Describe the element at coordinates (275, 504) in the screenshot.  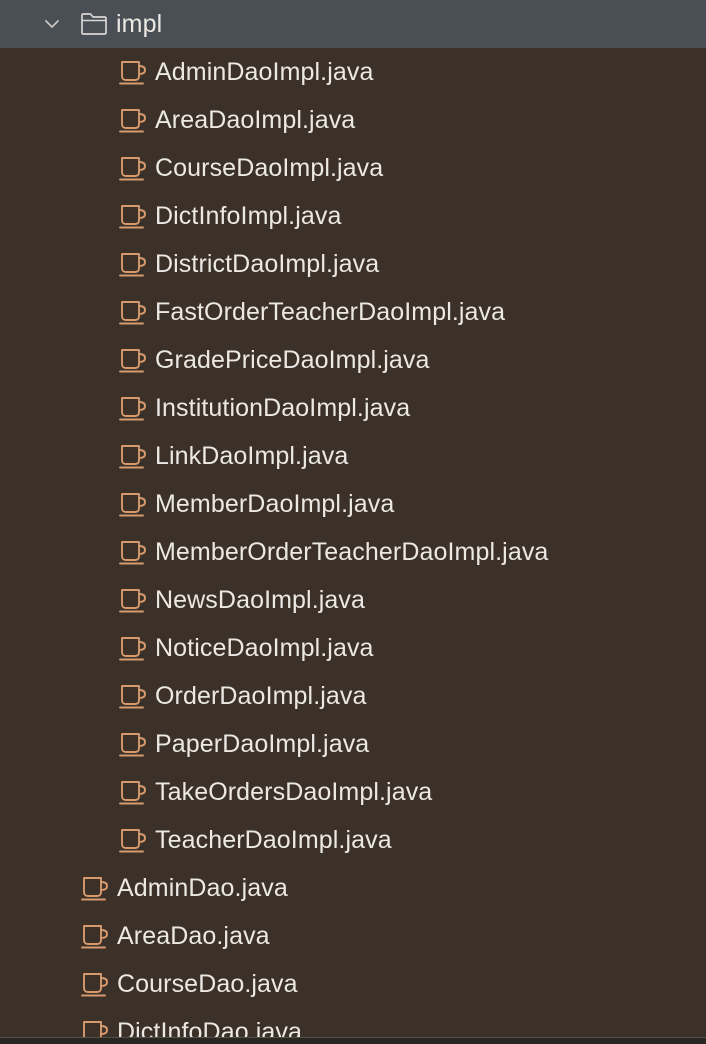
I see `file-label: MemberDaoImpl.java` at that location.